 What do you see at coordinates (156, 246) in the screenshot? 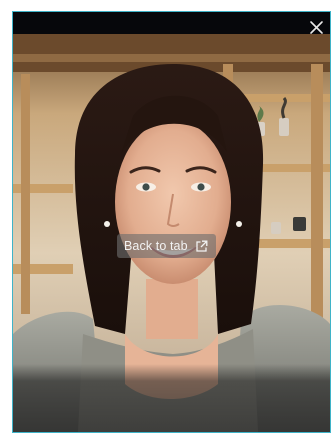
I see `back-to-tab-label: Back to tab` at bounding box center [156, 246].